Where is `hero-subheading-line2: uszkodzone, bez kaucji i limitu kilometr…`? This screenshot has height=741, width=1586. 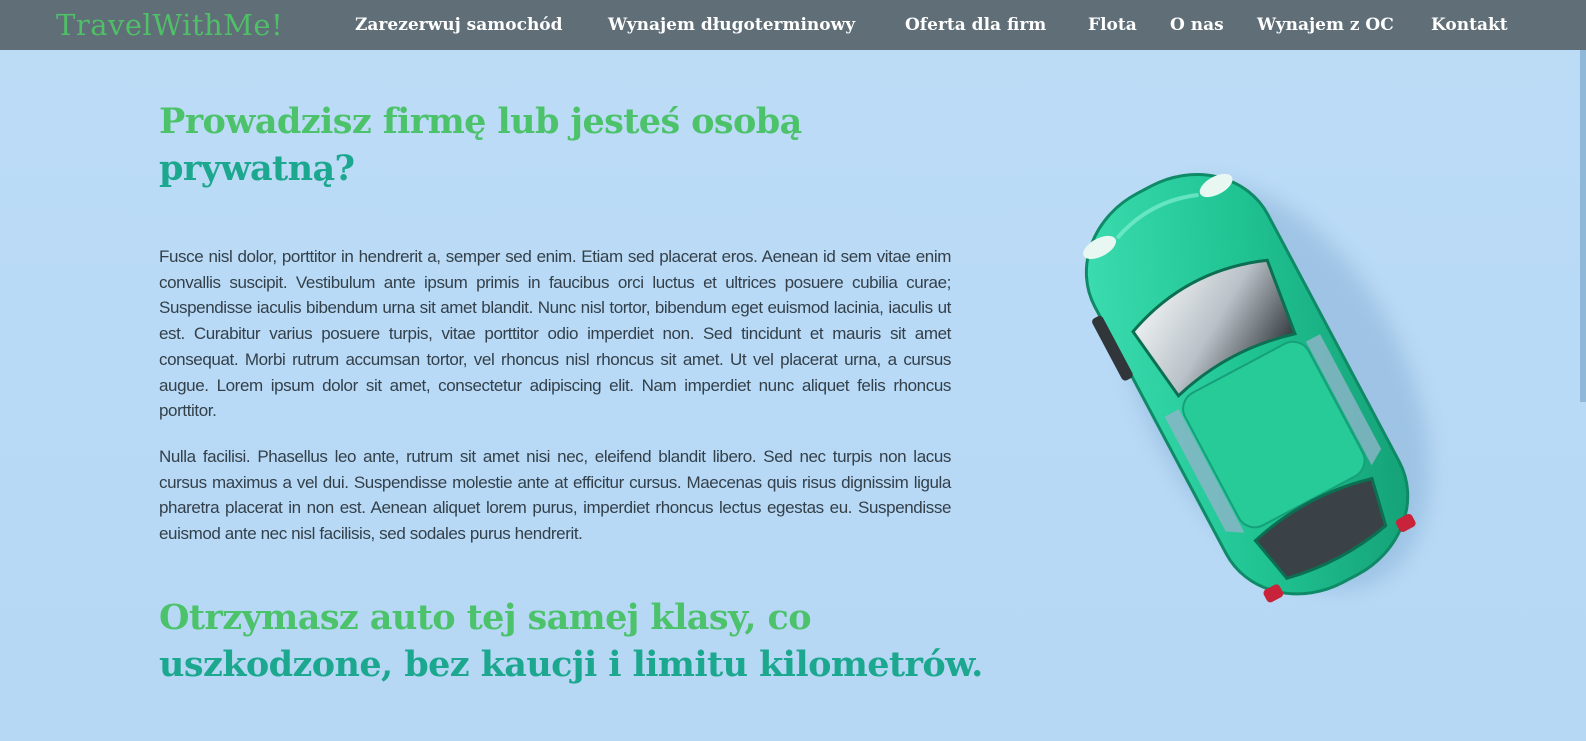 hero-subheading-line2: uszkodzone, bez kaucji i limitu kilometr… is located at coordinates (571, 664).